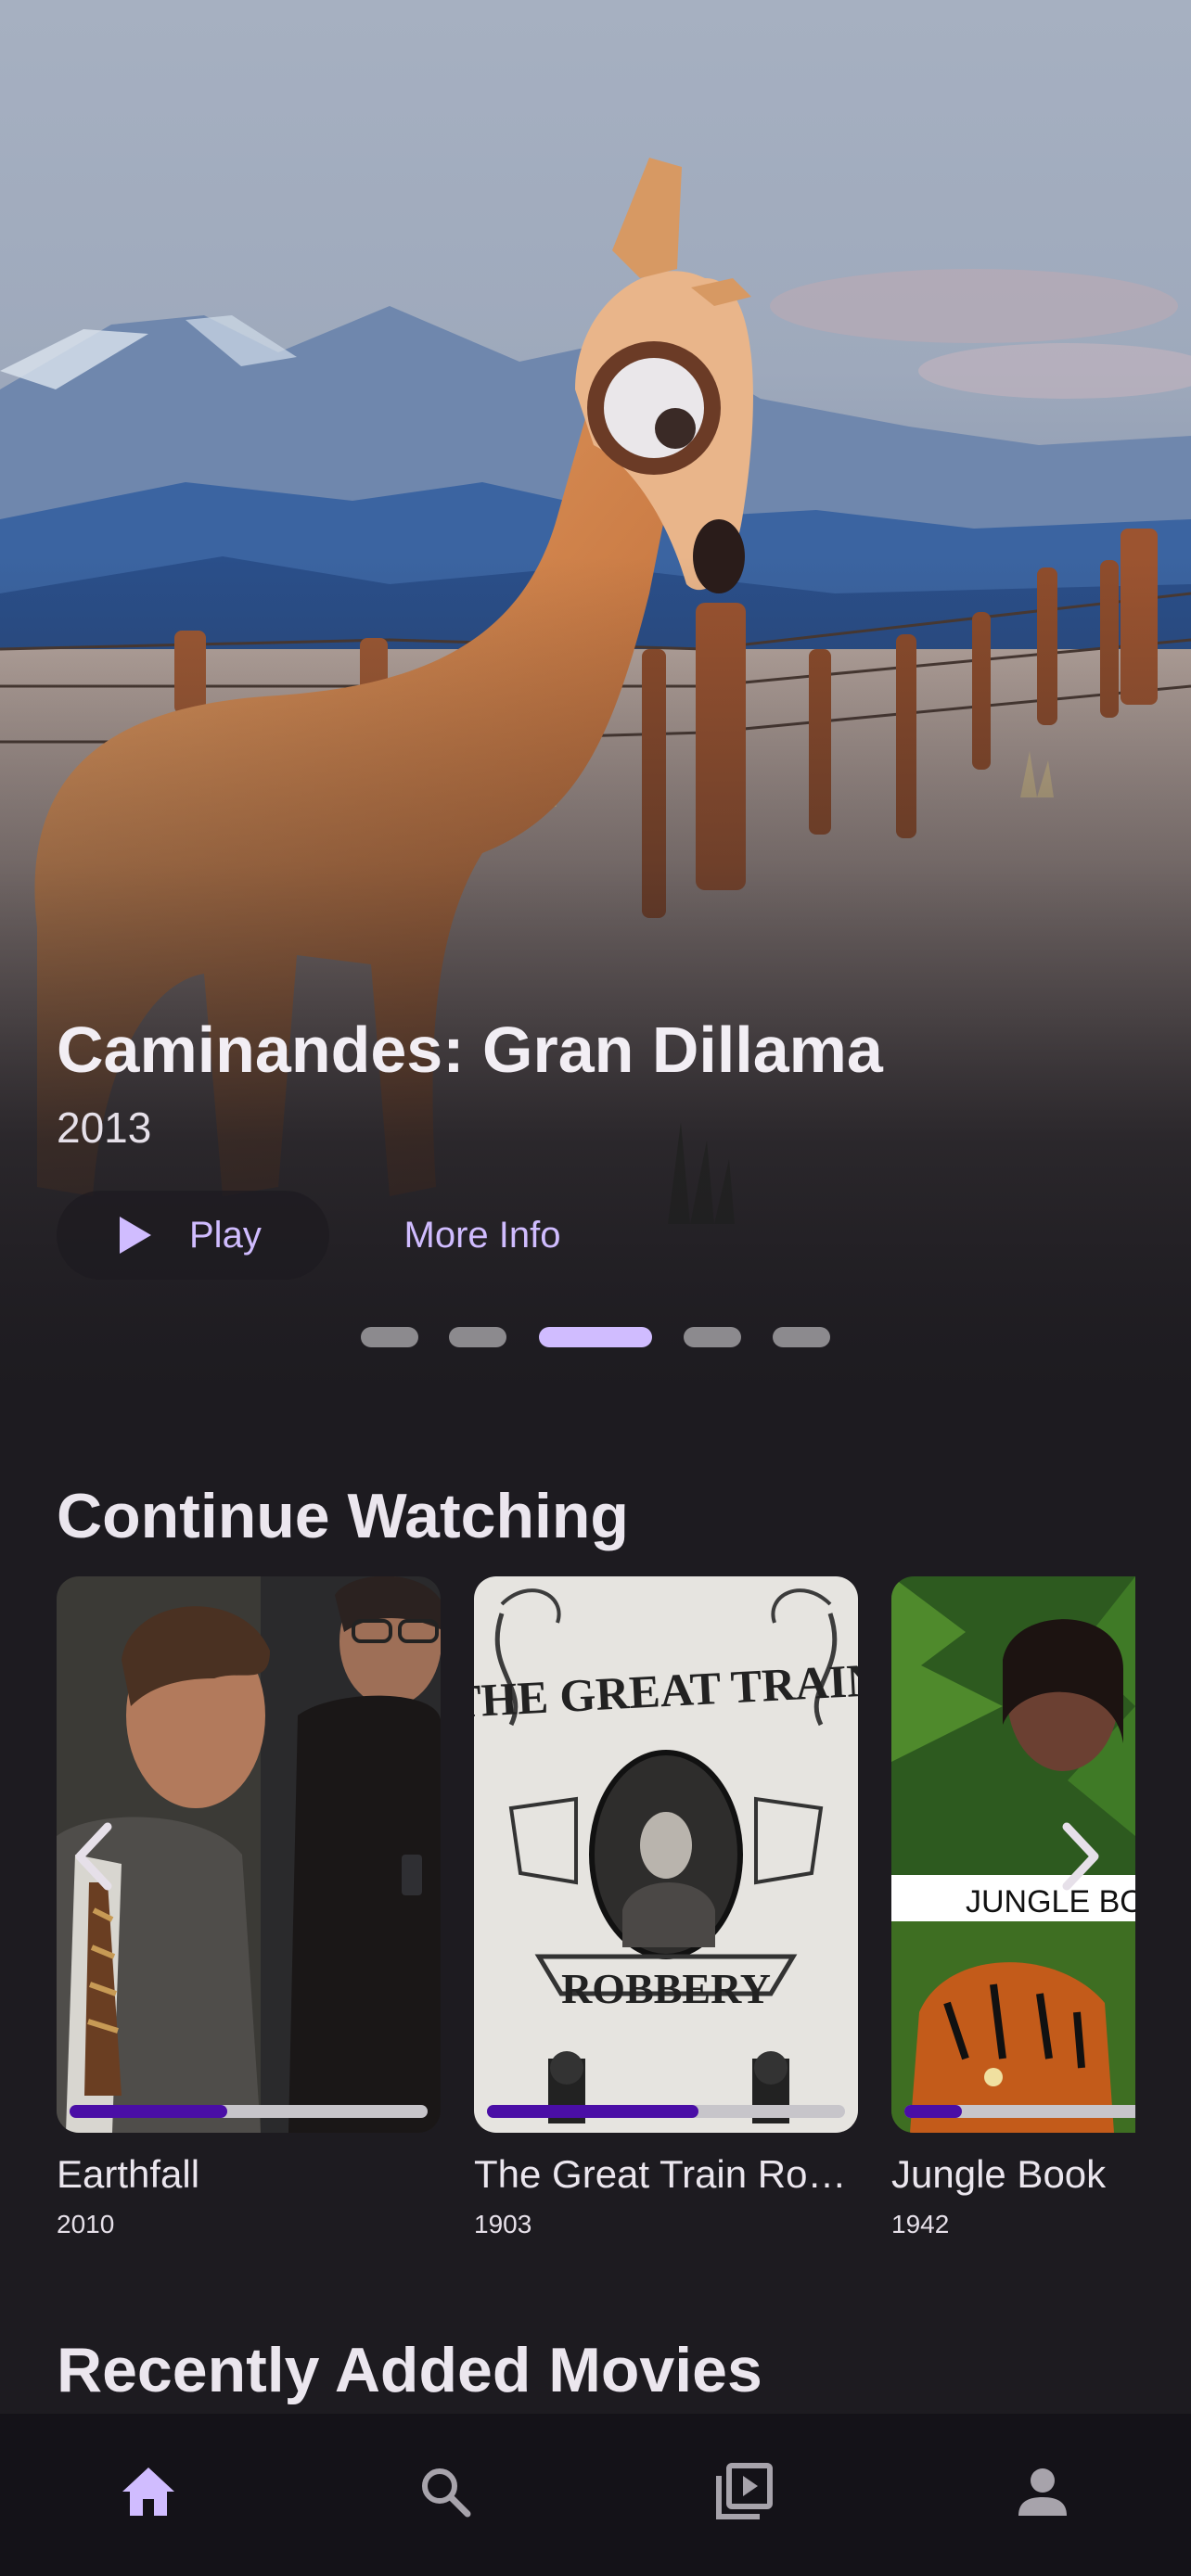 This screenshot has width=1191, height=2576. What do you see at coordinates (86, 2224) in the screenshot?
I see `card-year: 2010` at bounding box center [86, 2224].